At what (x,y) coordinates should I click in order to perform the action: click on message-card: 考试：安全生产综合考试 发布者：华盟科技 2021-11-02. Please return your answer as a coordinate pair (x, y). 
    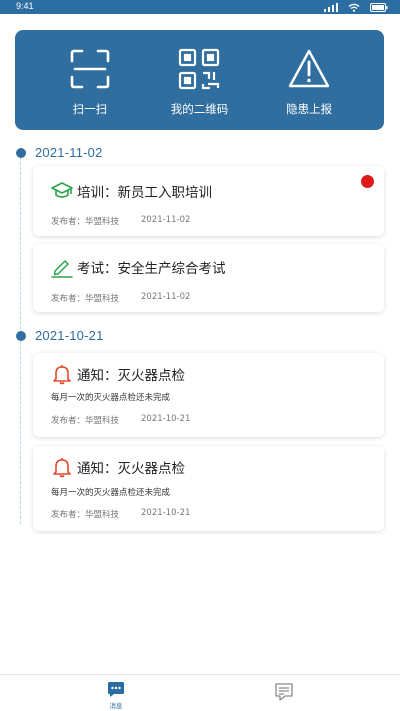
    Looking at the image, I should click on (208, 278).